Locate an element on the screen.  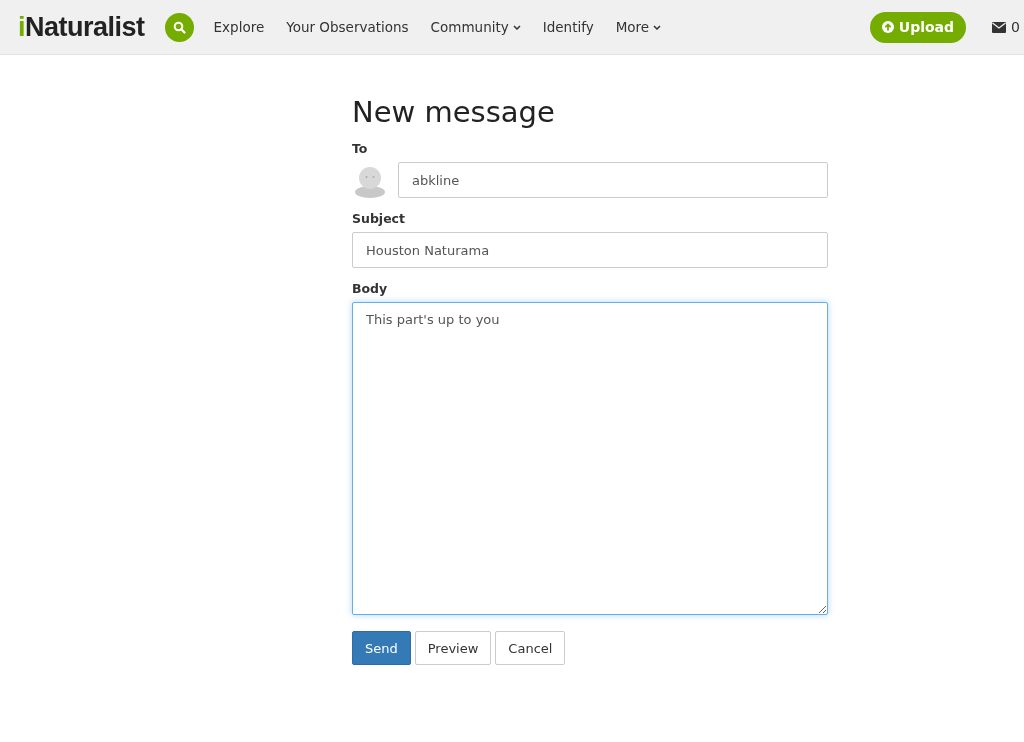
form-button: Send is located at coordinates (381, 648).